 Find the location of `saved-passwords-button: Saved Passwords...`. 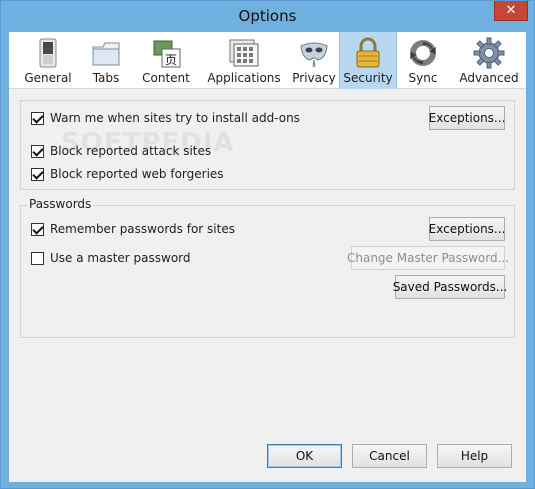

saved-passwords-button: Saved Passwords... is located at coordinates (450, 287).